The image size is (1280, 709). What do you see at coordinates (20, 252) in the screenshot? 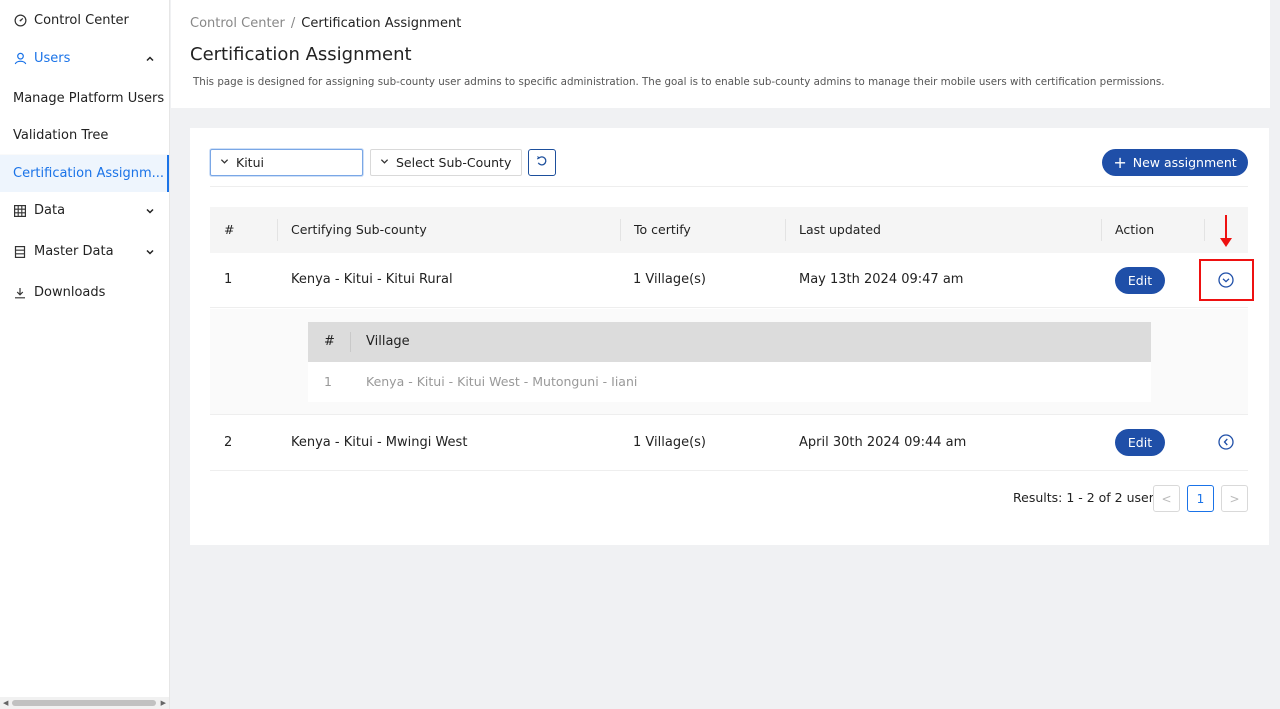
I see `database-icon` at bounding box center [20, 252].